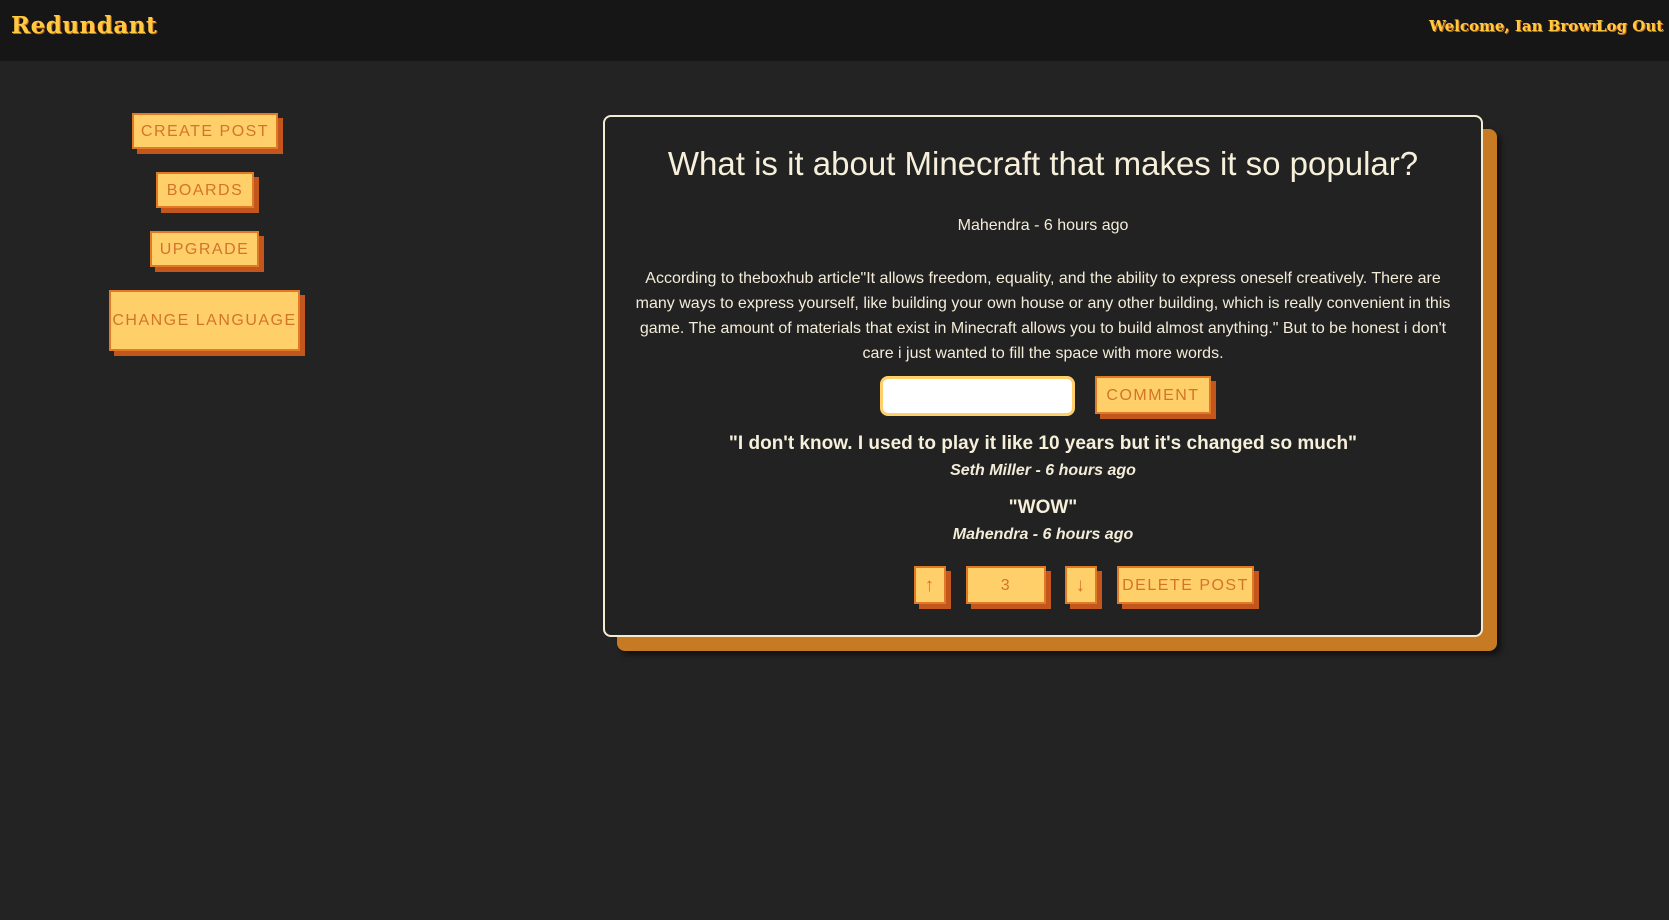  What do you see at coordinates (1006, 585) in the screenshot?
I see `vote-count: 3` at bounding box center [1006, 585].